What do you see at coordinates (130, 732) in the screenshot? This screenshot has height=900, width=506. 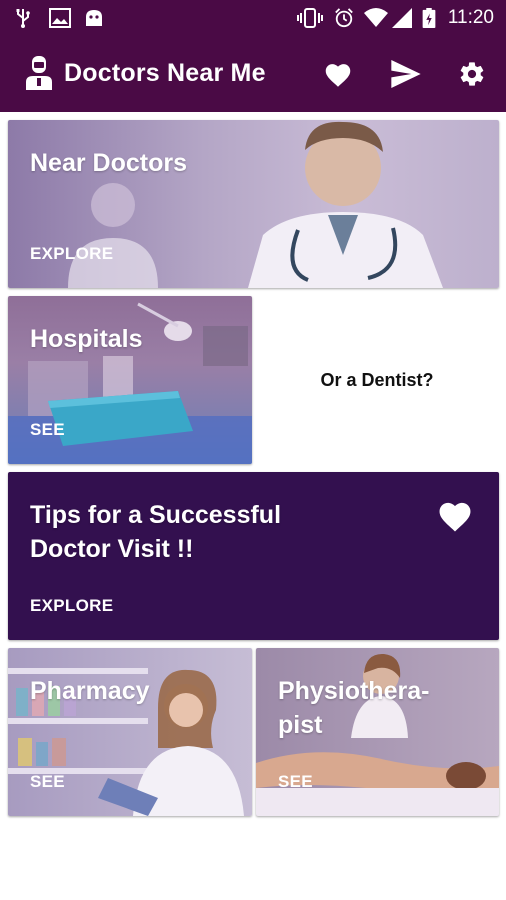 I see `pharmacy-card: Pharmacy SEE` at bounding box center [130, 732].